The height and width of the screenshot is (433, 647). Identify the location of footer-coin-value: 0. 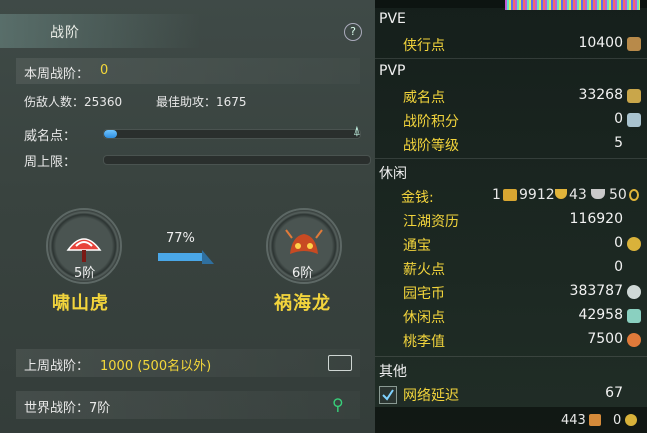
(617, 420).